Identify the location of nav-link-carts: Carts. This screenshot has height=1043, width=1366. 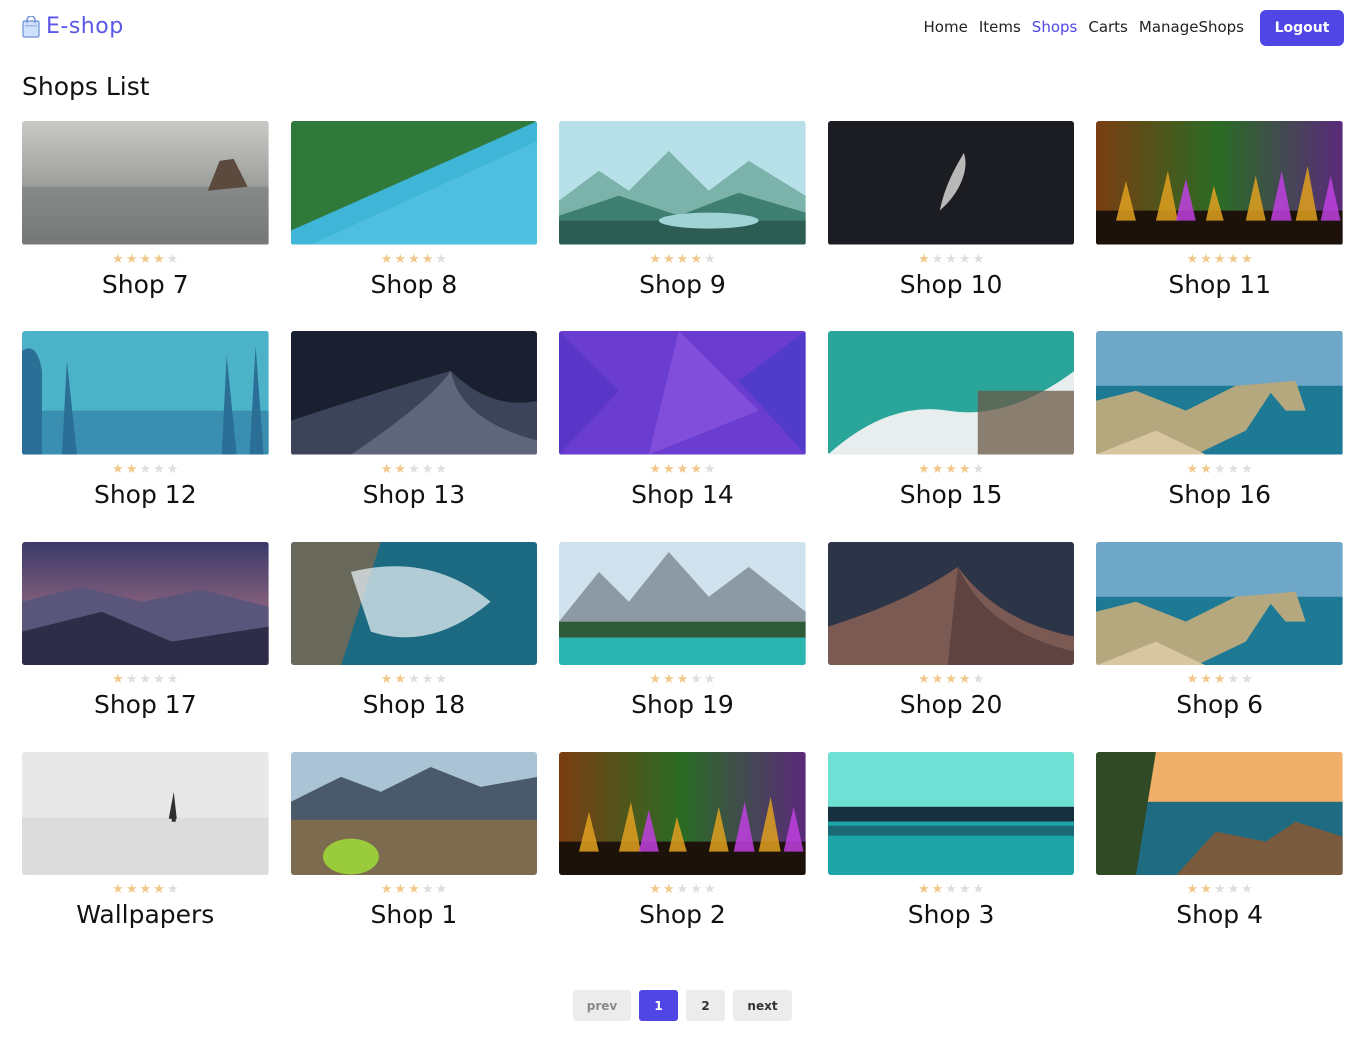
(1108, 27).